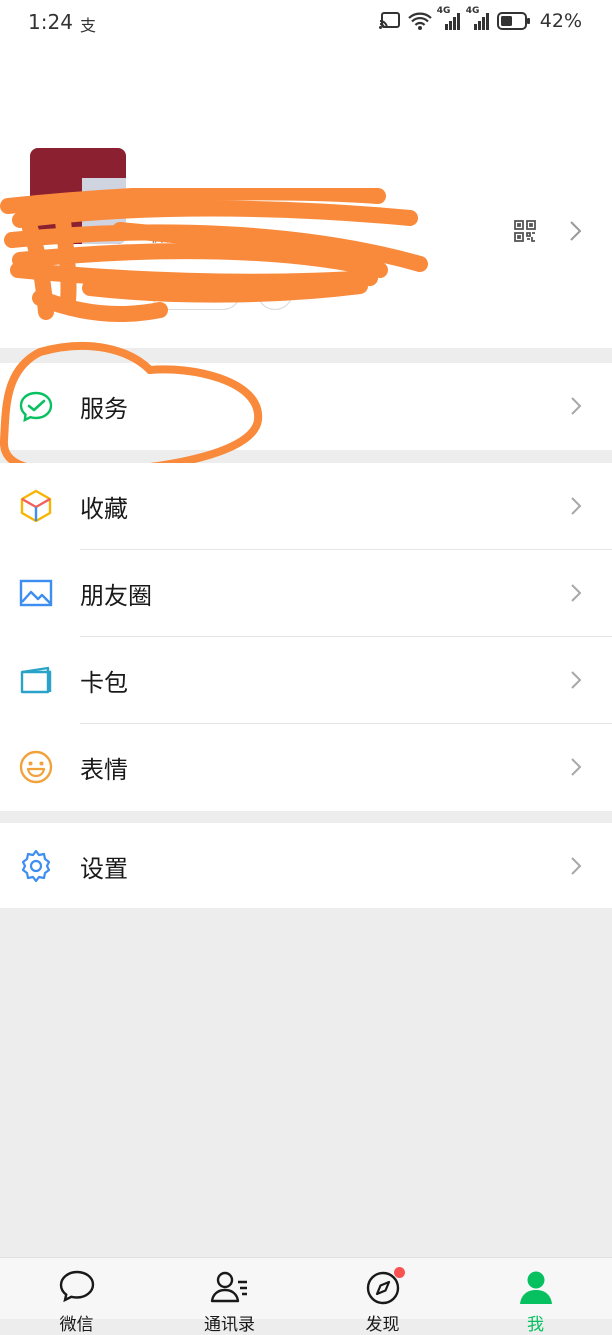 This screenshot has height=1335, width=612. I want to click on menu-item-stickers: 表情, so click(306, 767).